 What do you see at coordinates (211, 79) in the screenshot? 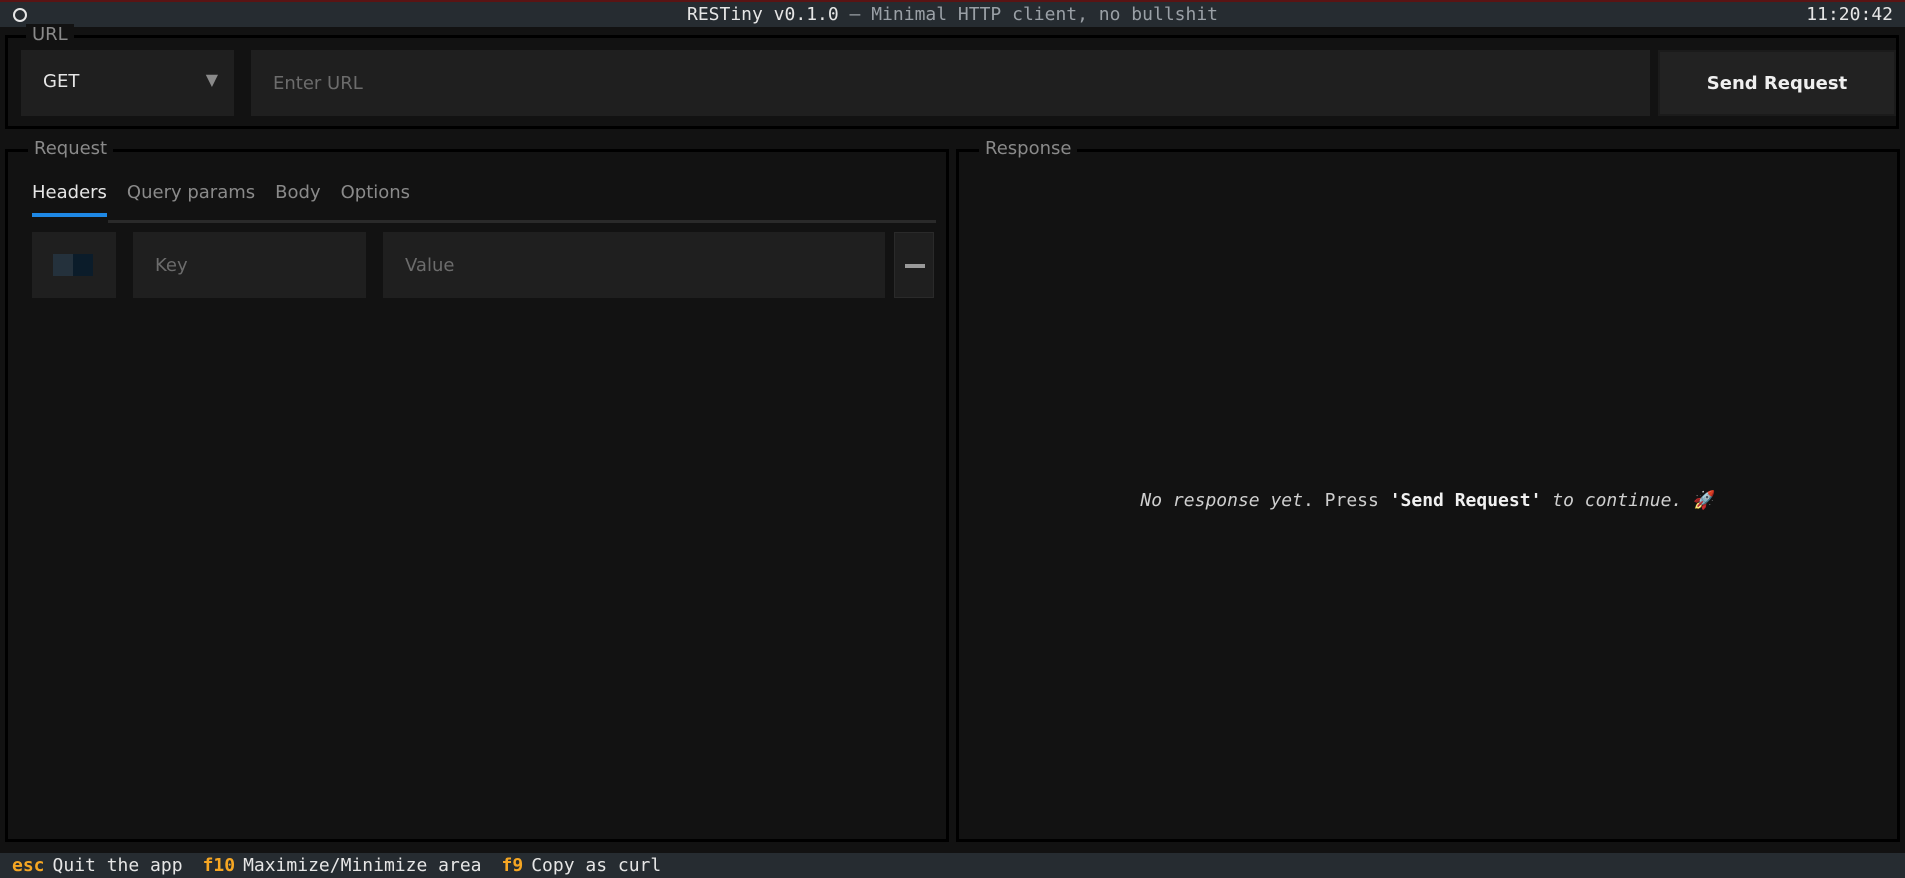
I see `dropdown-arrow-icon: ▼` at bounding box center [211, 79].